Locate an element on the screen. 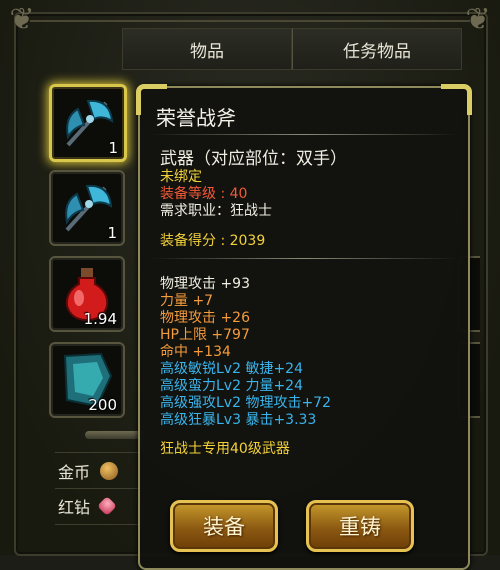 Image resolution: width=500 pixels, height=570 pixels. recast-button: 重铸 is located at coordinates (360, 526).